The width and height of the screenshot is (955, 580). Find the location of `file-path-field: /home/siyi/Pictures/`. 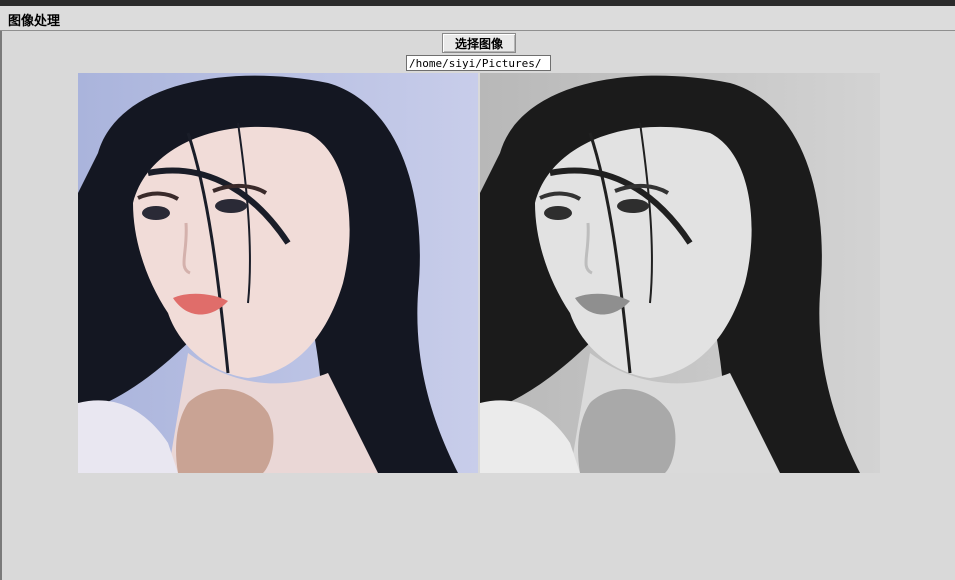

file-path-field: /home/siyi/Pictures/ is located at coordinates (478, 63).